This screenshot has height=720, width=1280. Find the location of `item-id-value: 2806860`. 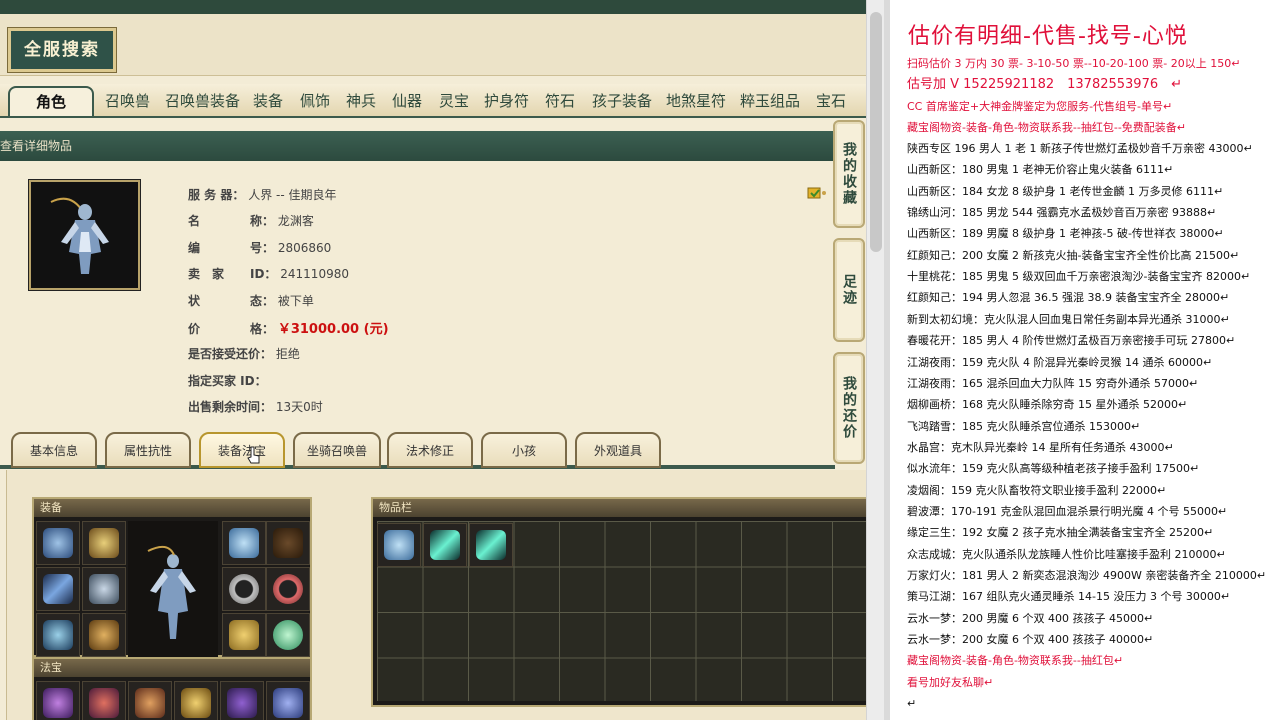

item-id-value: 2806860 is located at coordinates (304, 248).